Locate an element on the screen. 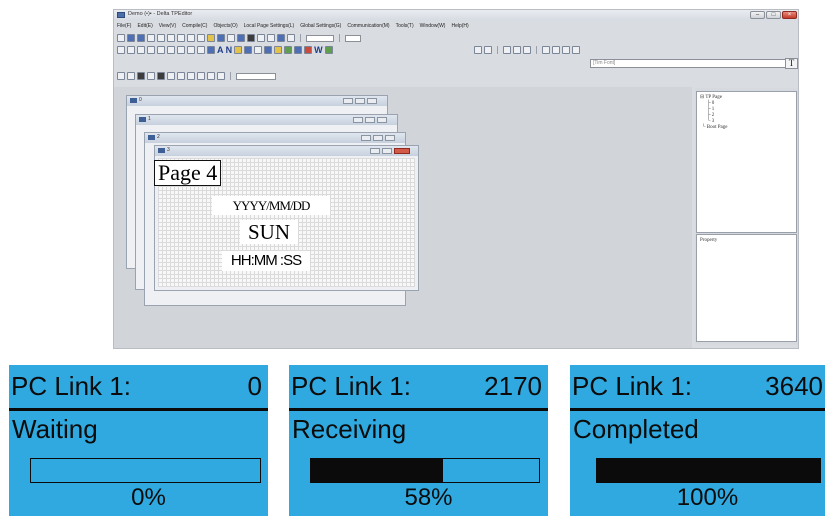 This screenshot has height=519, width=827. select-pointer-icon is located at coordinates (211, 50).